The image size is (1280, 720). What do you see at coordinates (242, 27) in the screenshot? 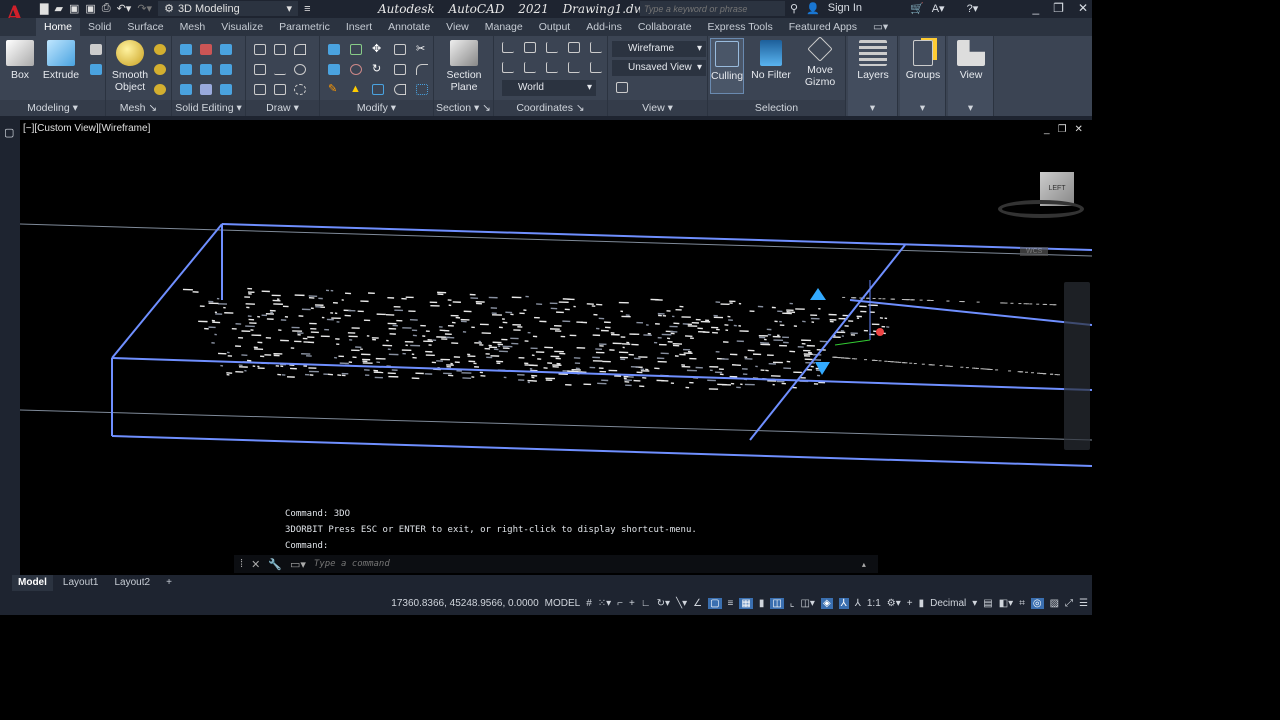
I see `tab-visualize: Visualize` at bounding box center [242, 27].